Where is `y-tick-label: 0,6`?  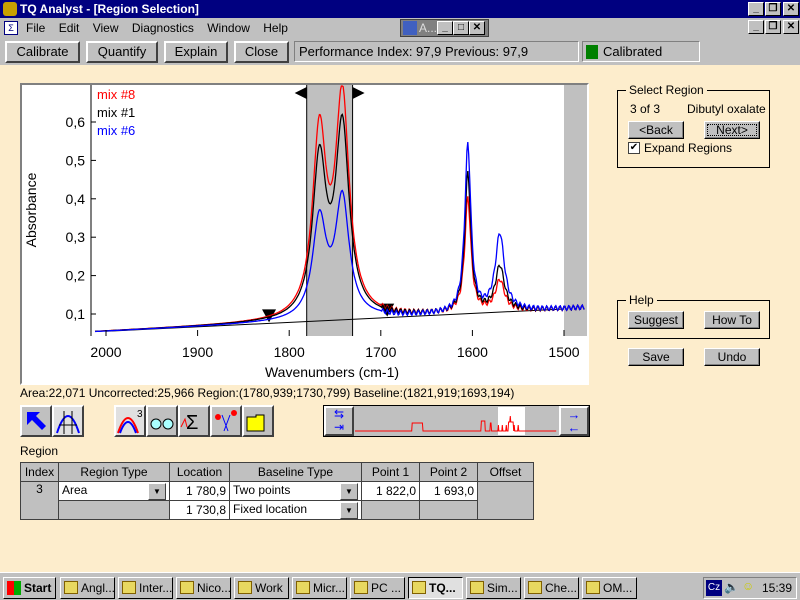
y-tick-label: 0,6 is located at coordinates (76, 122).